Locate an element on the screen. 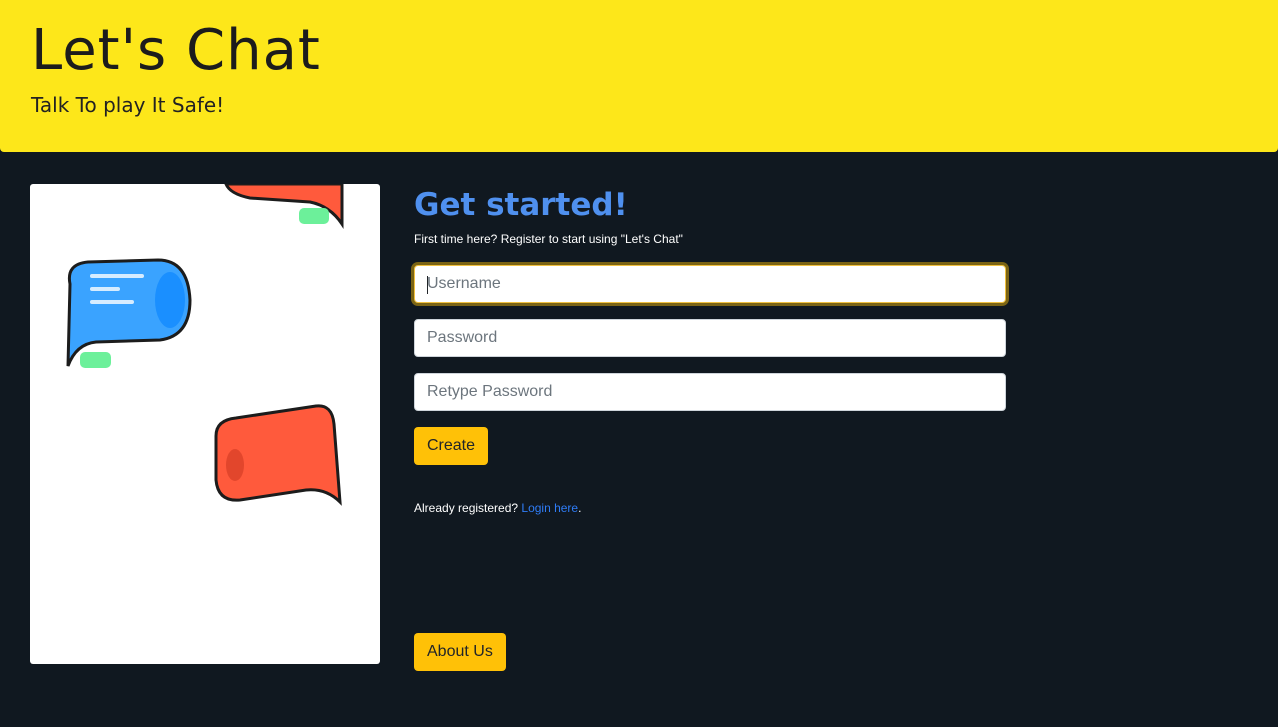 The width and height of the screenshot is (1278, 727). signup-heading: Get started! is located at coordinates (521, 205).